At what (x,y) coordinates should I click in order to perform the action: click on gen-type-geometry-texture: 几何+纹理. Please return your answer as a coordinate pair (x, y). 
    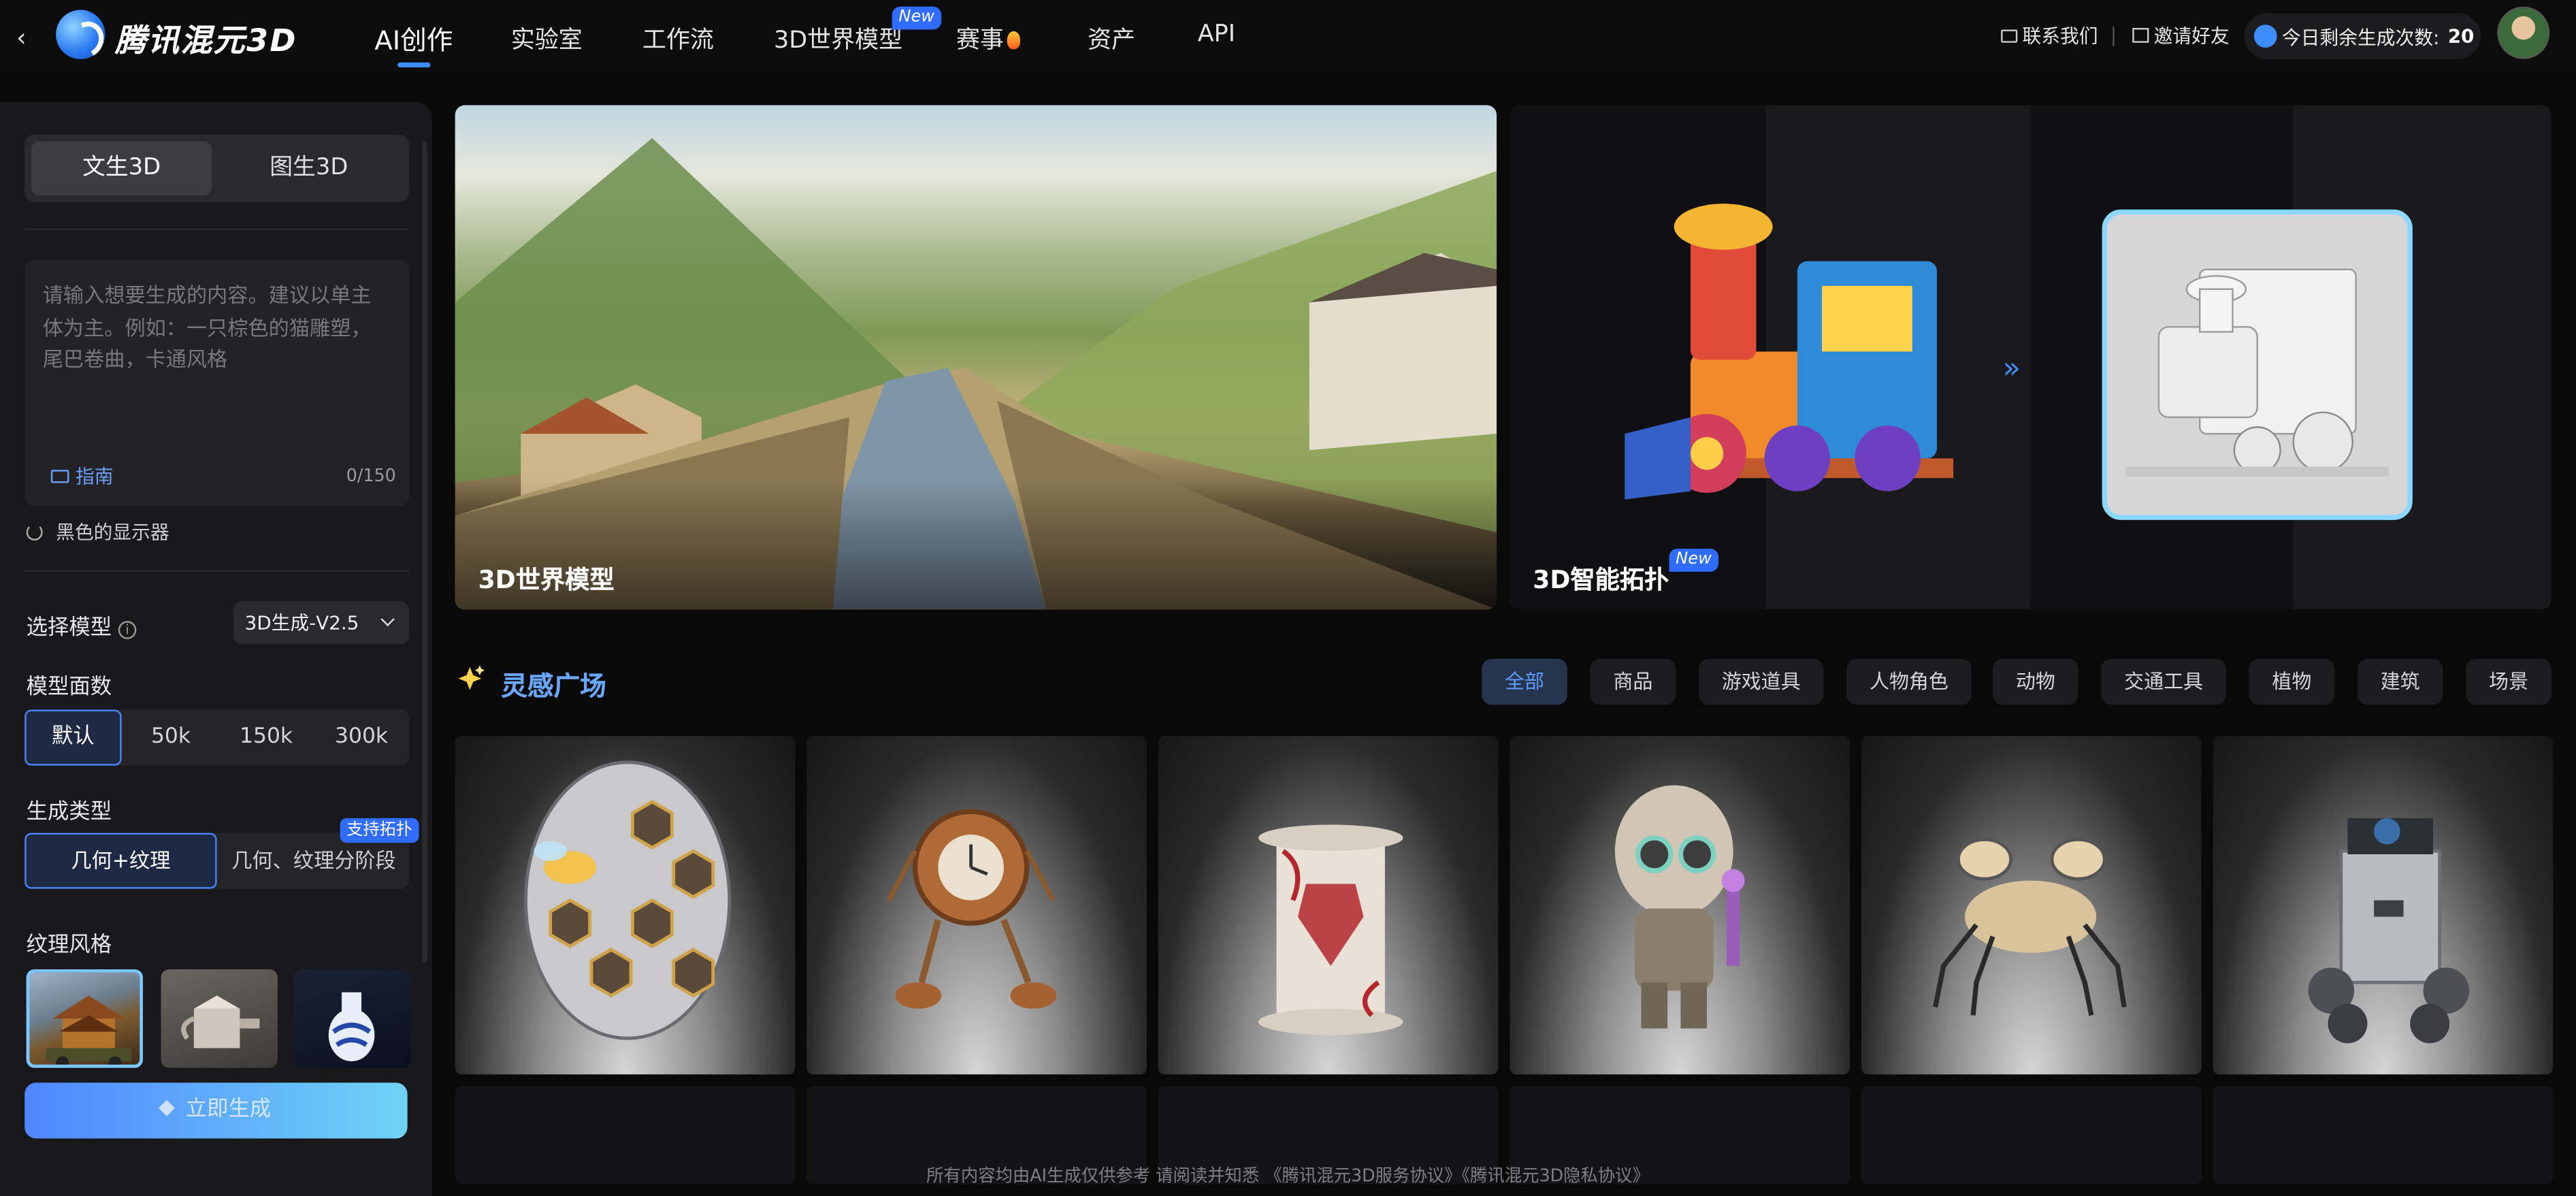
    Looking at the image, I should click on (121, 861).